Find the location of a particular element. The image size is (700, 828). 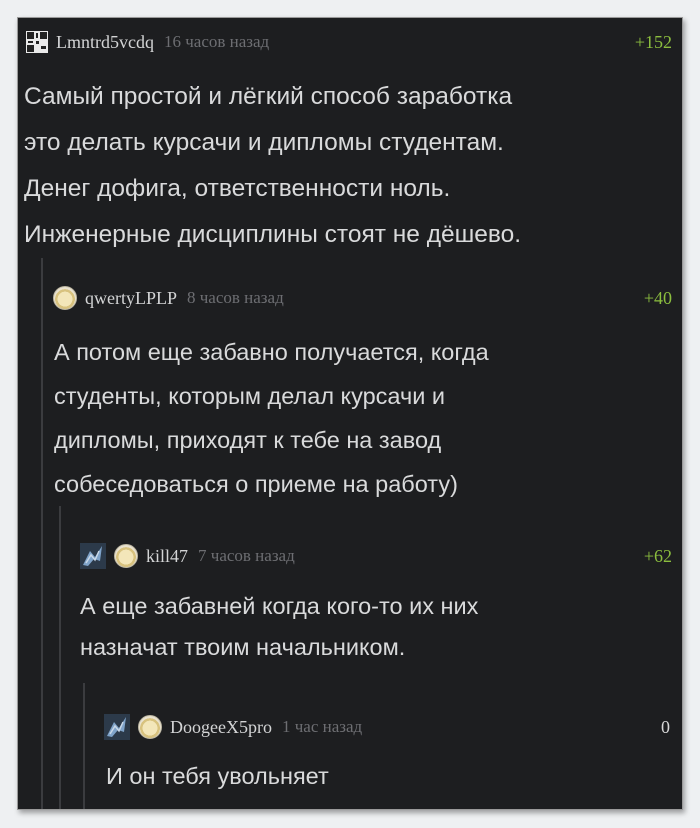

comment-text-line: Денег дофига, ответственности ноль. is located at coordinates (237, 188).